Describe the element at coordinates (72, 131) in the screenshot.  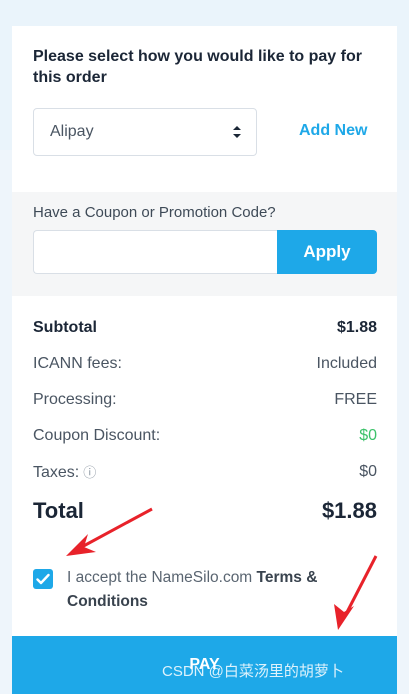
I see `payment-method-value: Alipay` at that location.